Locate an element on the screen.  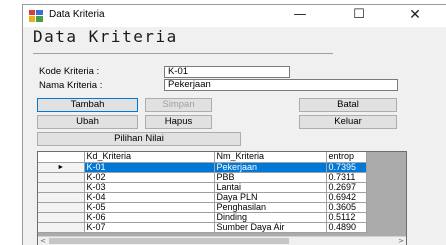
row-header-cell: ► is located at coordinates (61, 167).